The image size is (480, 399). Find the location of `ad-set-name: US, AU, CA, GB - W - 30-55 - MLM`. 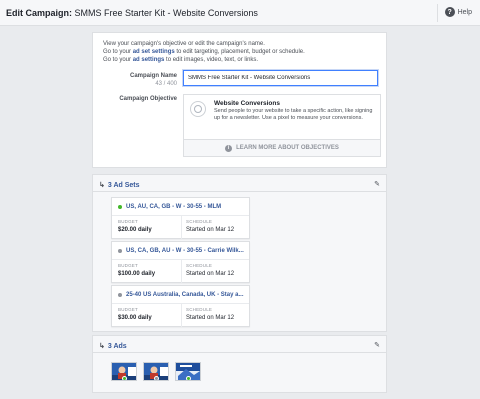

ad-set-name: US, AU, CA, GB - W - 30-55 - MLM is located at coordinates (169, 207).